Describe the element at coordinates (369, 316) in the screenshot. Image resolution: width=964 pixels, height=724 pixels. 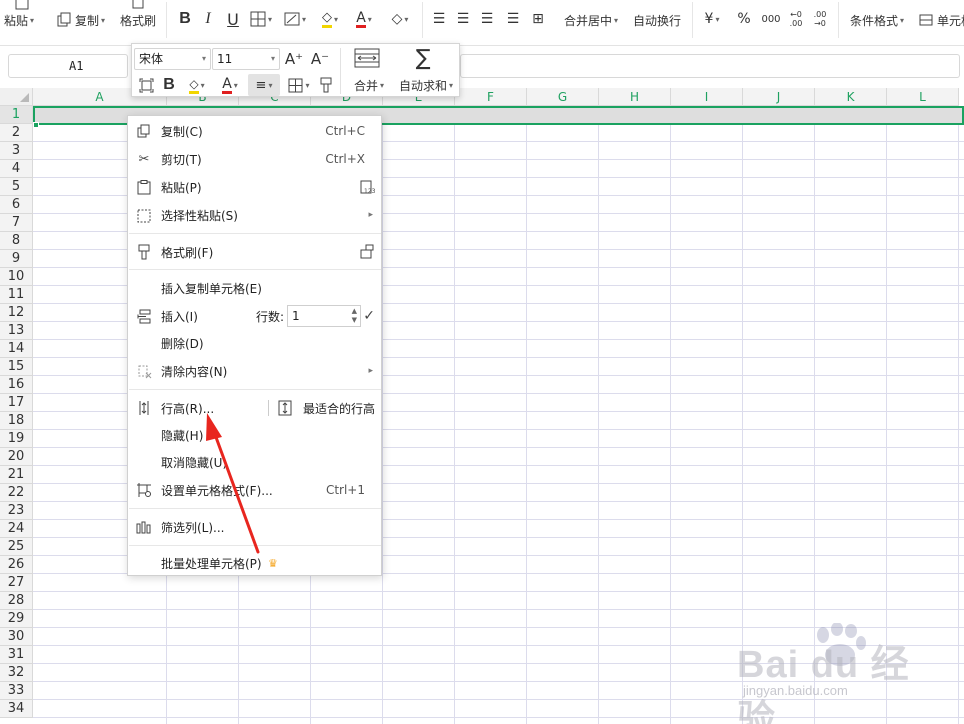
I see `confirm-check-icon: ✓` at that location.